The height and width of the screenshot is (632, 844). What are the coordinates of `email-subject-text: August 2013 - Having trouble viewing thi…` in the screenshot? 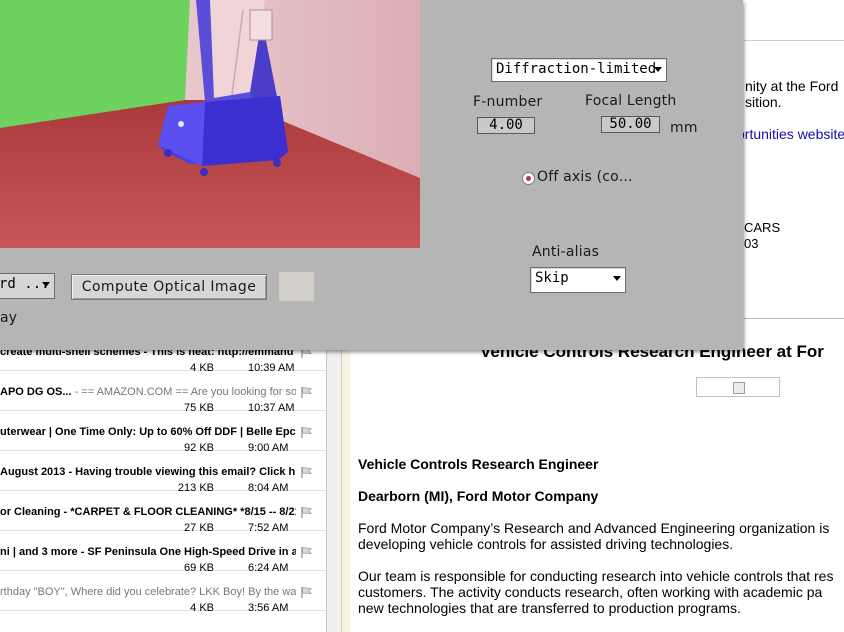 It's located at (148, 472).